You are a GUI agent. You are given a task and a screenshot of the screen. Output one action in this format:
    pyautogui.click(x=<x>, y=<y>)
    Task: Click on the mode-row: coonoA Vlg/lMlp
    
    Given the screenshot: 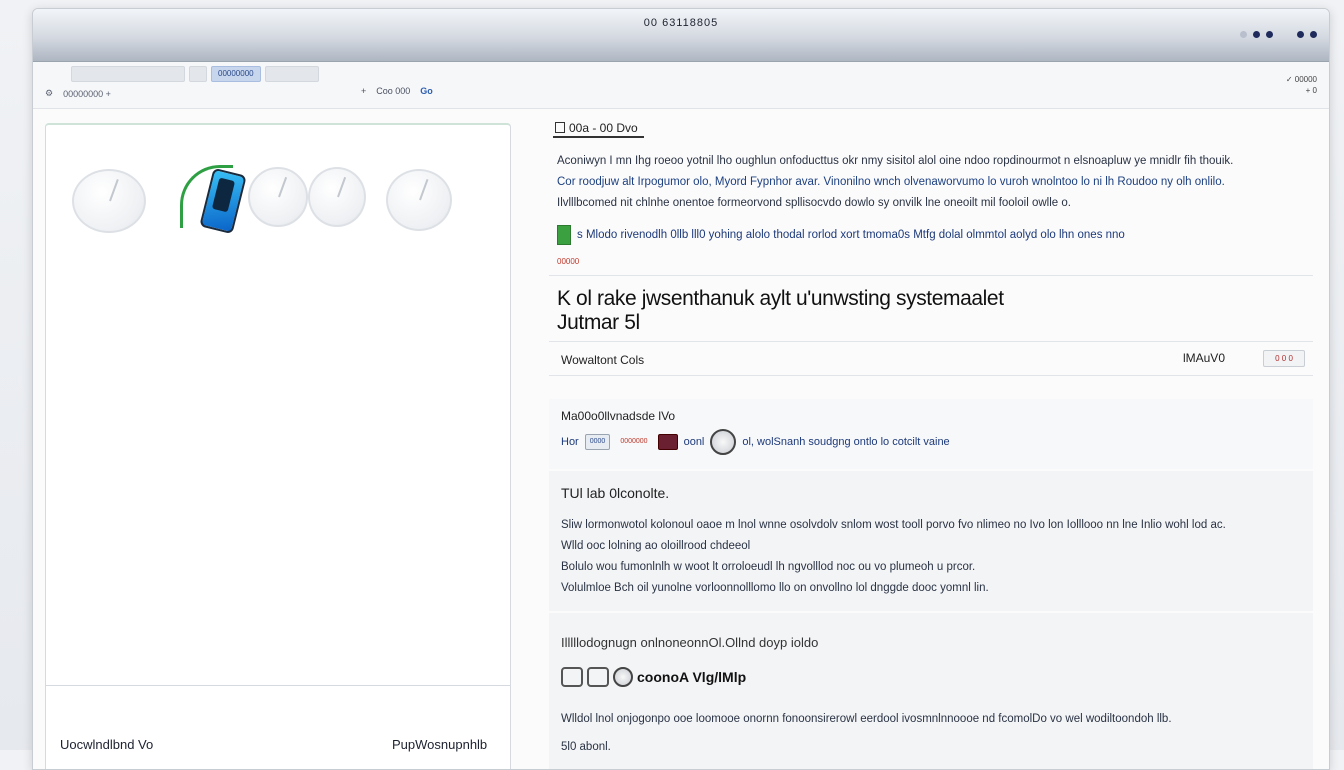 What is the action you would take?
    pyautogui.click(x=653, y=677)
    